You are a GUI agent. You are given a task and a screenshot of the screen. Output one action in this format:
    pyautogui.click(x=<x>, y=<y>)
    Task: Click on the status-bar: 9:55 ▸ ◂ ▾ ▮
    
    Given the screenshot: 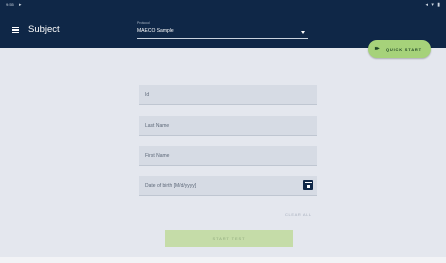 What is the action you would take?
    pyautogui.click(x=223, y=5)
    